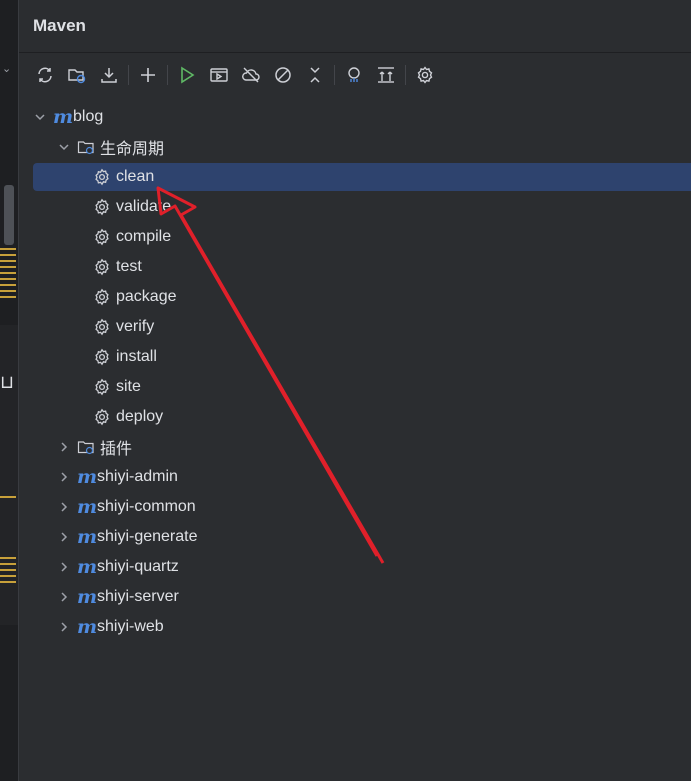 The height and width of the screenshot is (781, 691). Describe the element at coordinates (128, 386) in the screenshot. I see `phase-label: site` at that location.